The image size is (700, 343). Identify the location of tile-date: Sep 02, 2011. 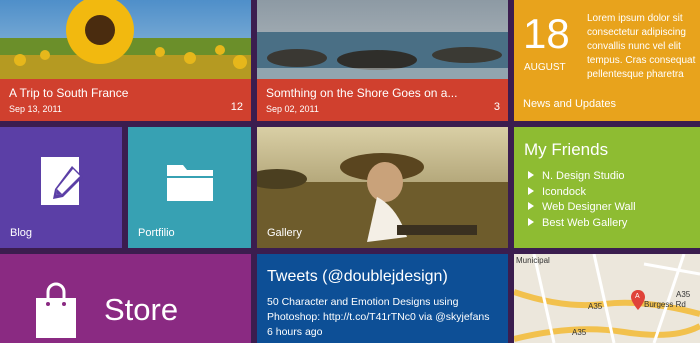
(292, 109).